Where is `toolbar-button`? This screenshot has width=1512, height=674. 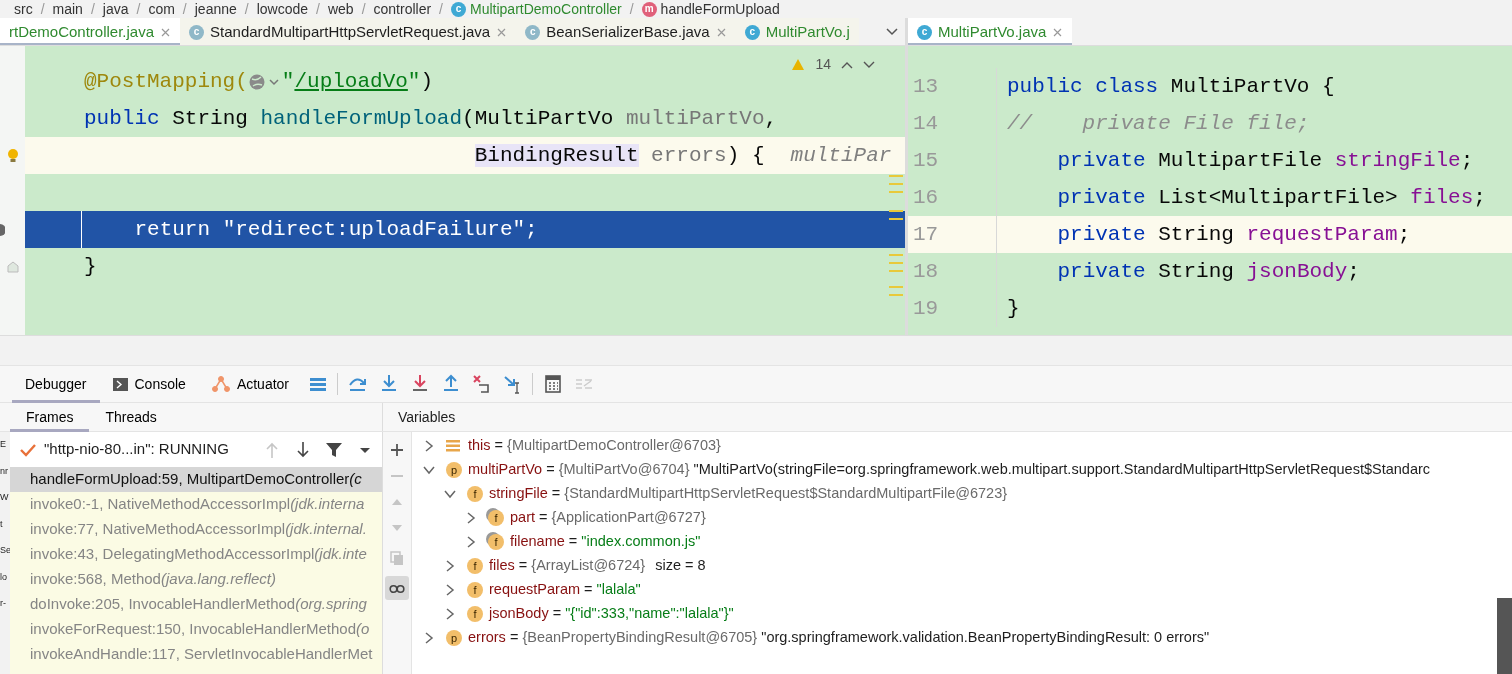 toolbar-button is located at coordinates (397, 588).